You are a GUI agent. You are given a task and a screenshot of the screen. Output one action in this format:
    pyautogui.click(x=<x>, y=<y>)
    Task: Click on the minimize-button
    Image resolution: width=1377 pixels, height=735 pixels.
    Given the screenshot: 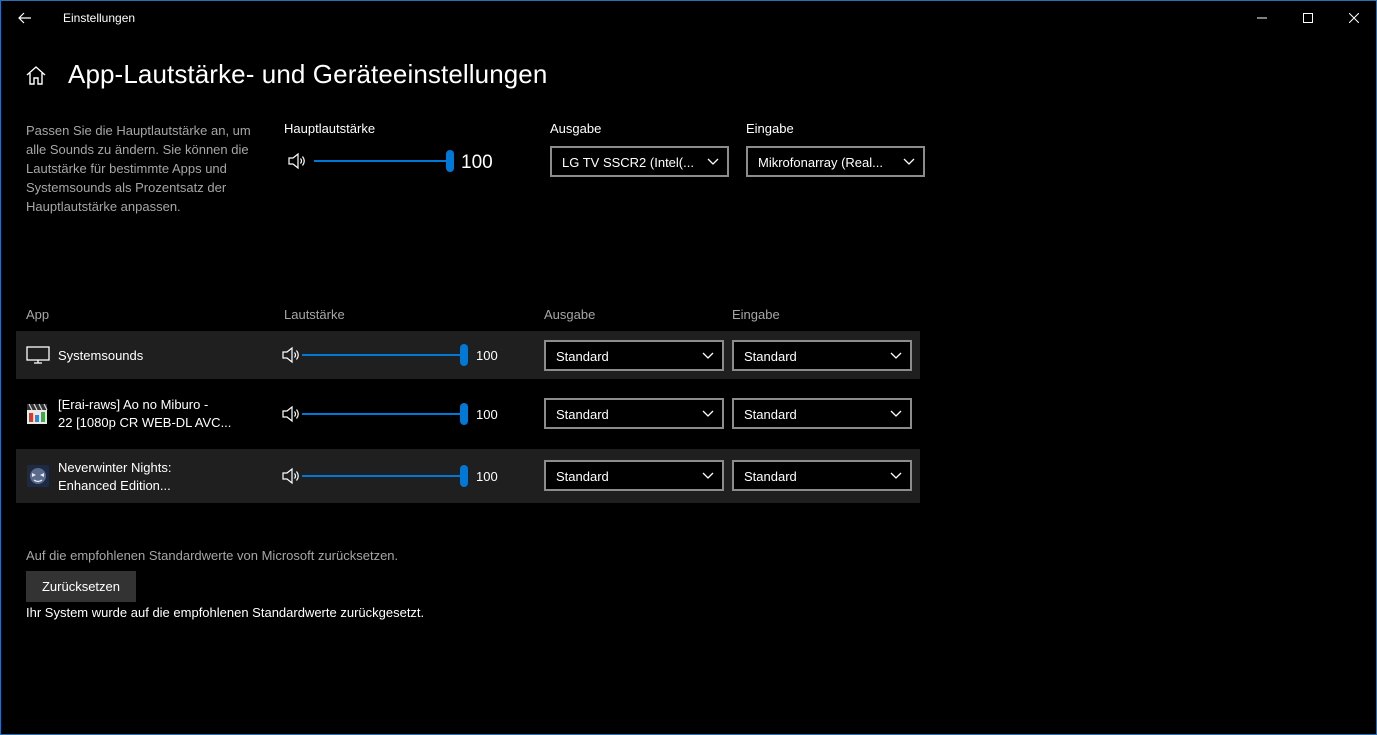 What is the action you would take?
    pyautogui.click(x=1262, y=18)
    